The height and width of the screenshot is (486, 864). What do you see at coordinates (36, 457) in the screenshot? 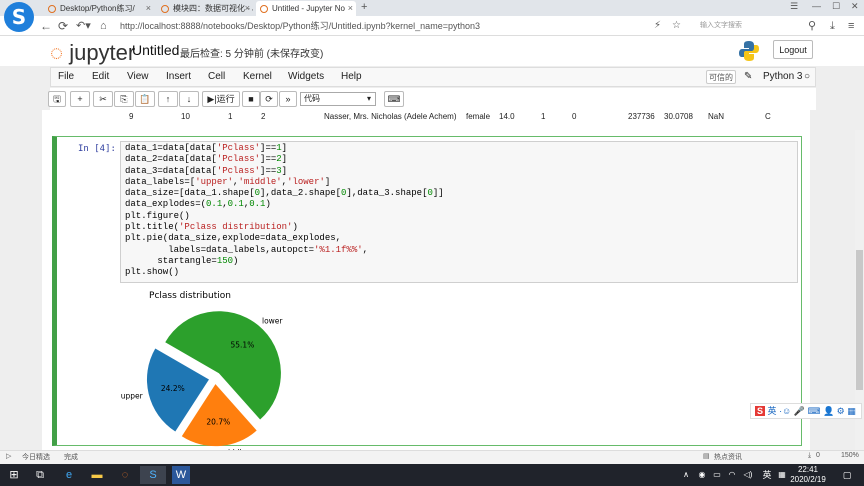
I see `status-featured: 今日精选` at bounding box center [36, 457].